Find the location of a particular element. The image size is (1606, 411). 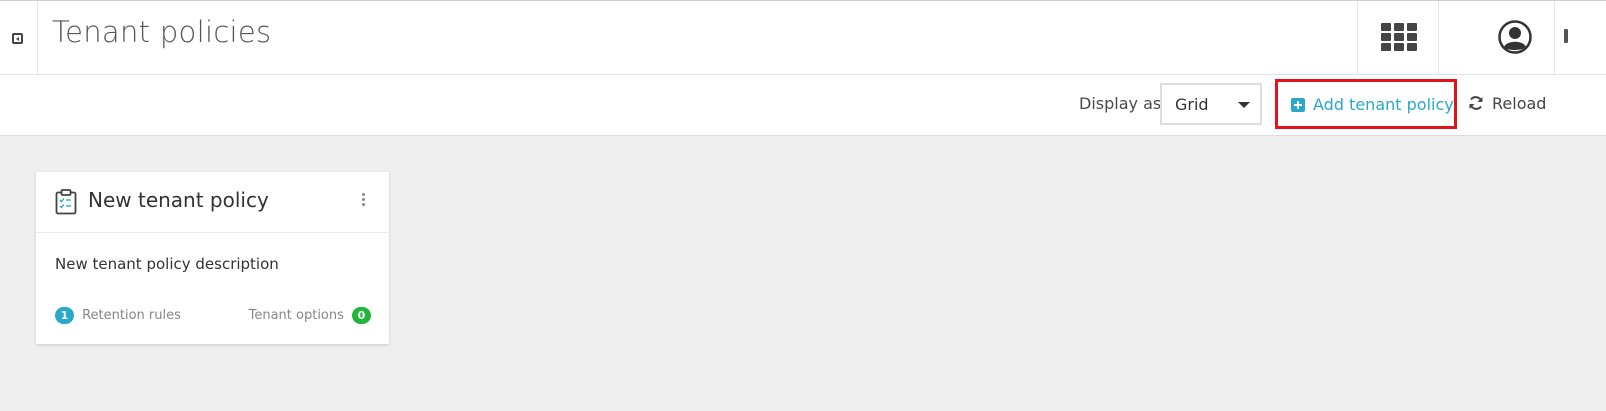

toolbar: Display as Grid Add tenant policy Reload is located at coordinates (803, 105).